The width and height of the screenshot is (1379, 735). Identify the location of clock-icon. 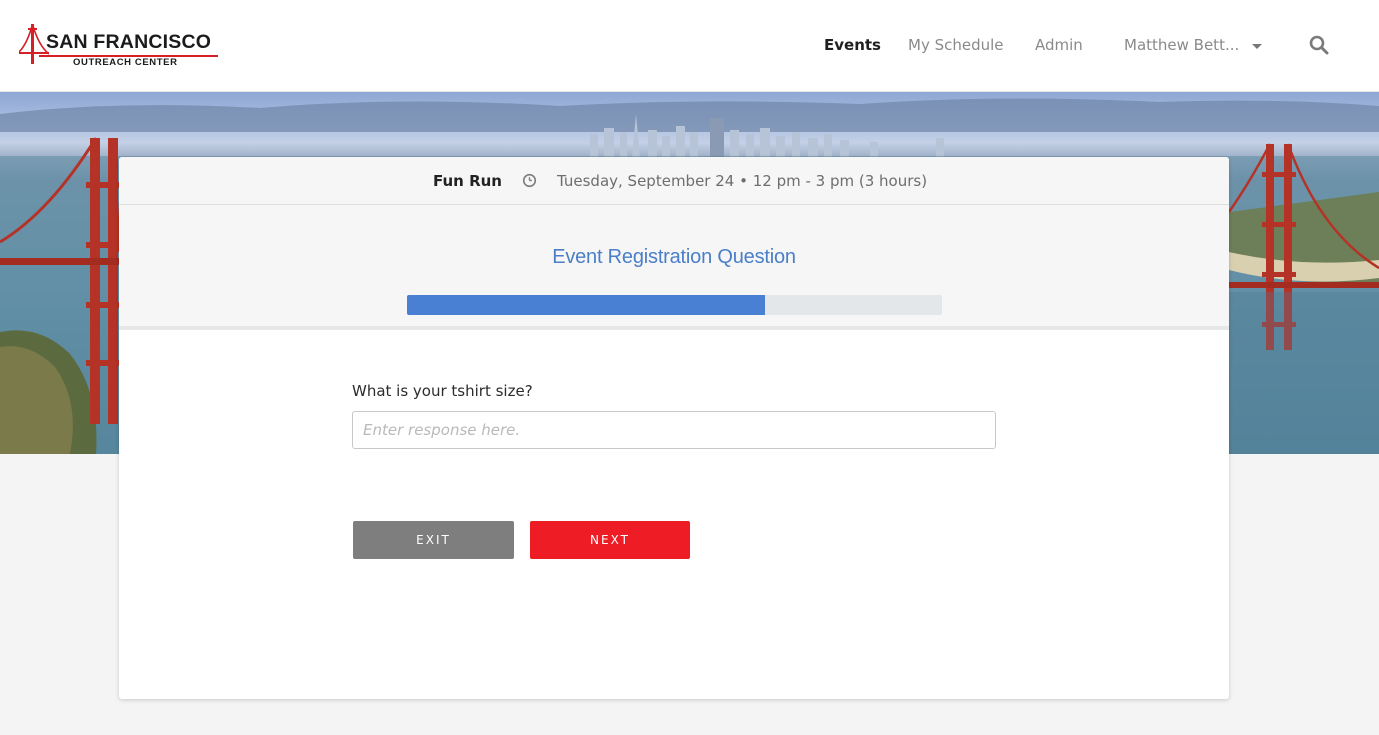
(529, 180).